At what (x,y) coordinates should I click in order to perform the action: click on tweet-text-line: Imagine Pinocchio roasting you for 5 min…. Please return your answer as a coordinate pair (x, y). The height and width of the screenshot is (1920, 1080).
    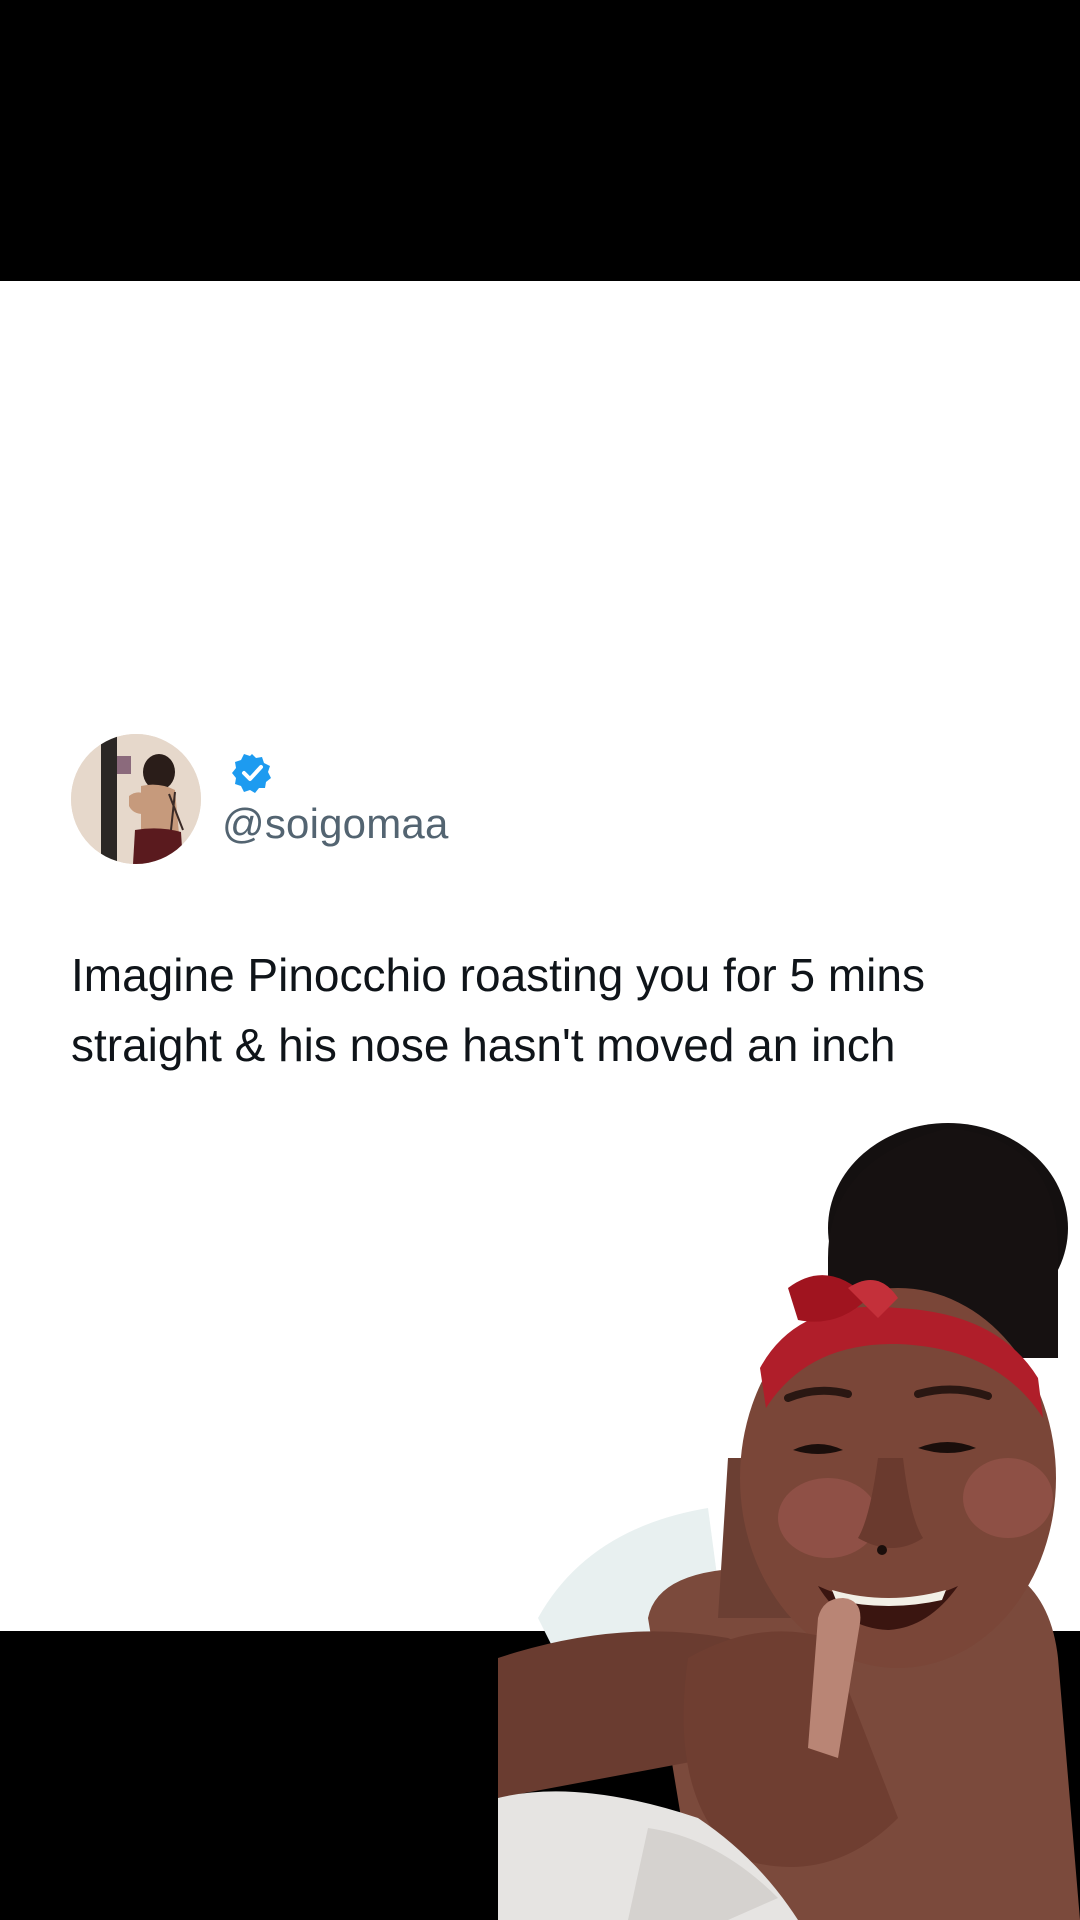
    Looking at the image, I should click on (498, 975).